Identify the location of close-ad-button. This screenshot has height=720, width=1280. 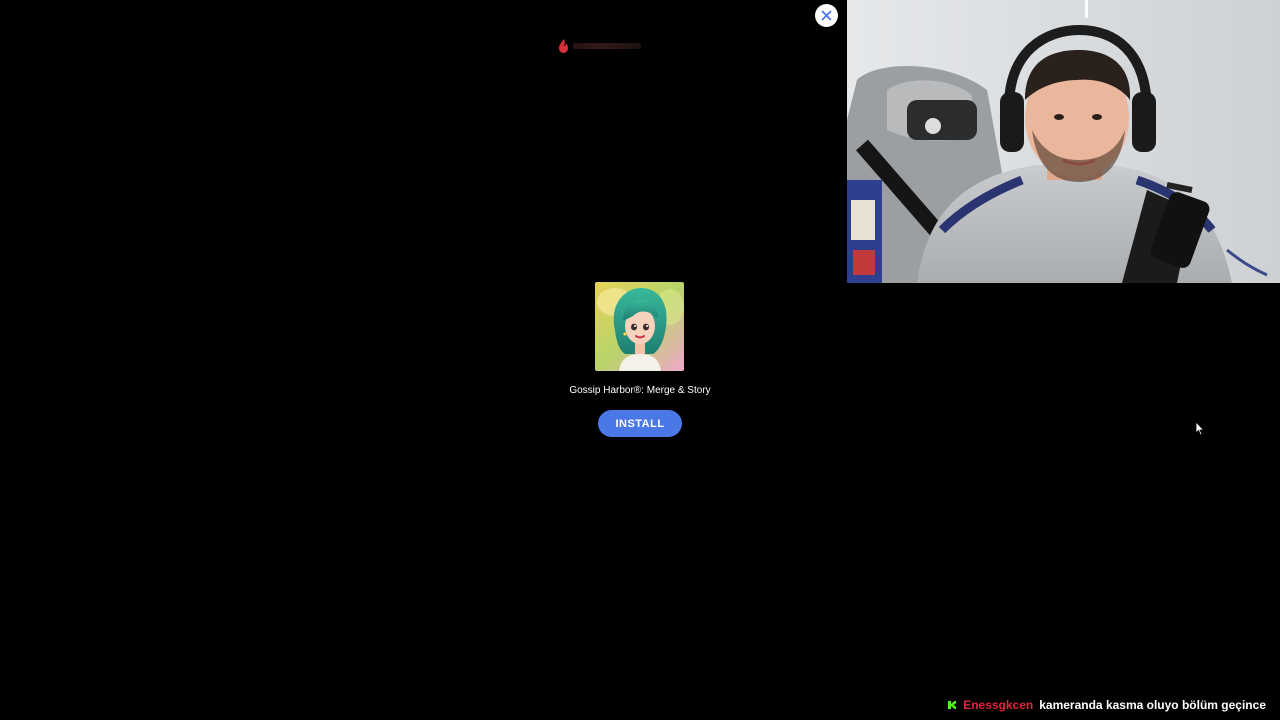
(826, 15).